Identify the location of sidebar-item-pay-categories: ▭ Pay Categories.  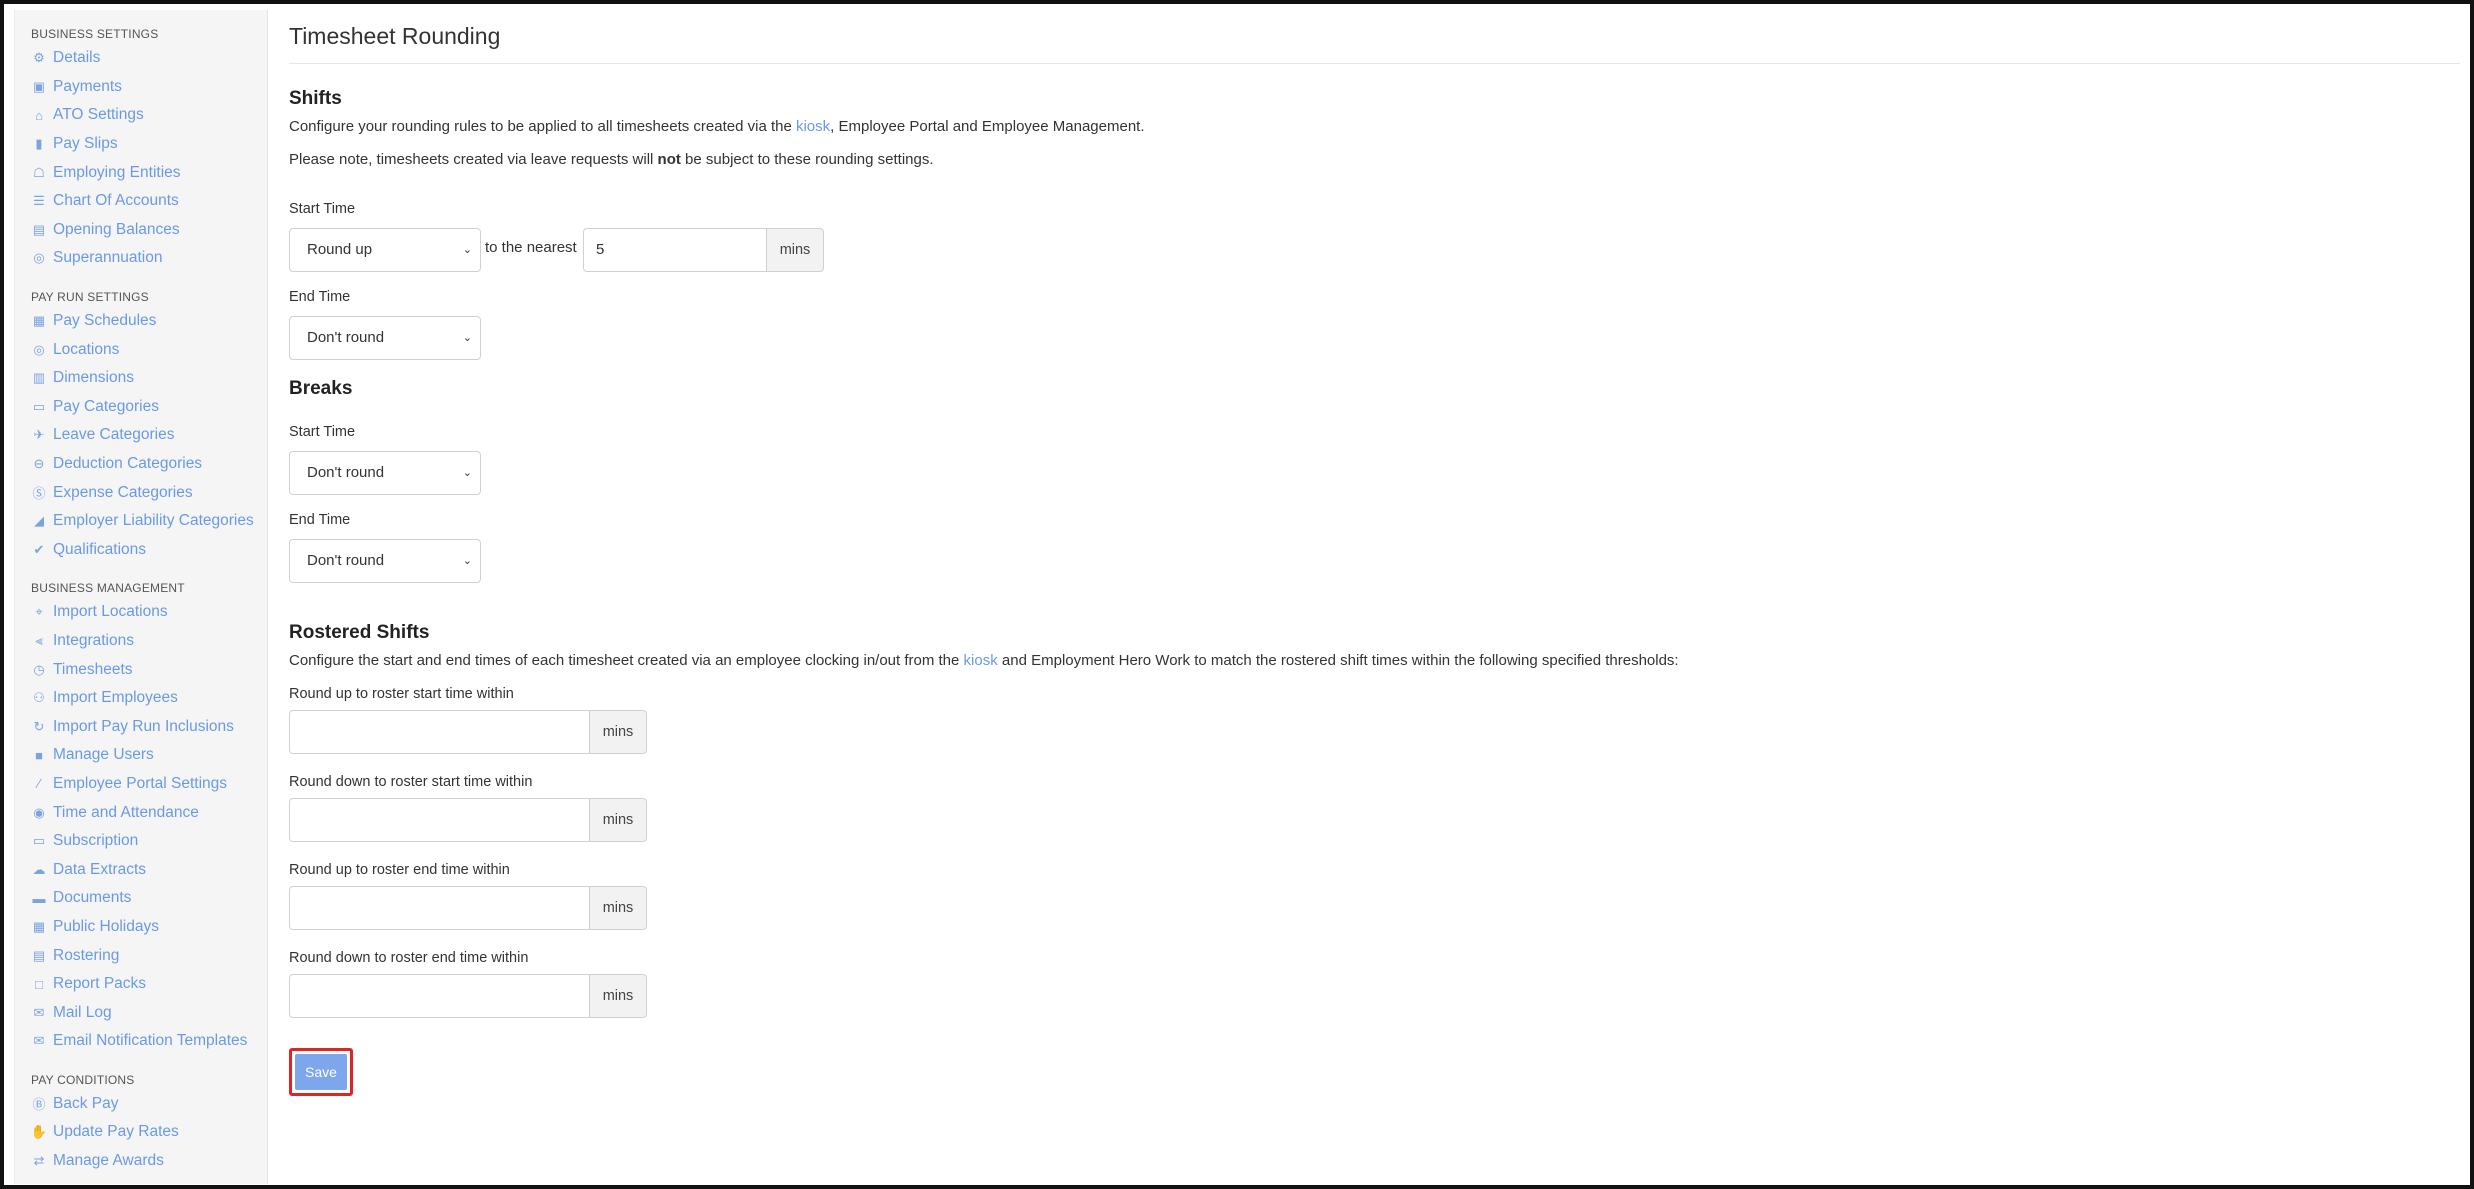
(149, 407).